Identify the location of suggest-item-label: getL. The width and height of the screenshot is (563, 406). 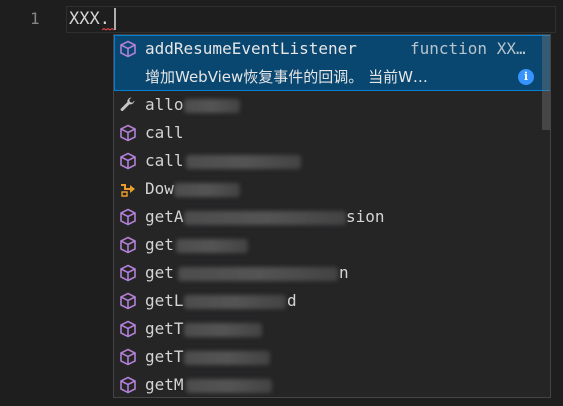
(164, 300).